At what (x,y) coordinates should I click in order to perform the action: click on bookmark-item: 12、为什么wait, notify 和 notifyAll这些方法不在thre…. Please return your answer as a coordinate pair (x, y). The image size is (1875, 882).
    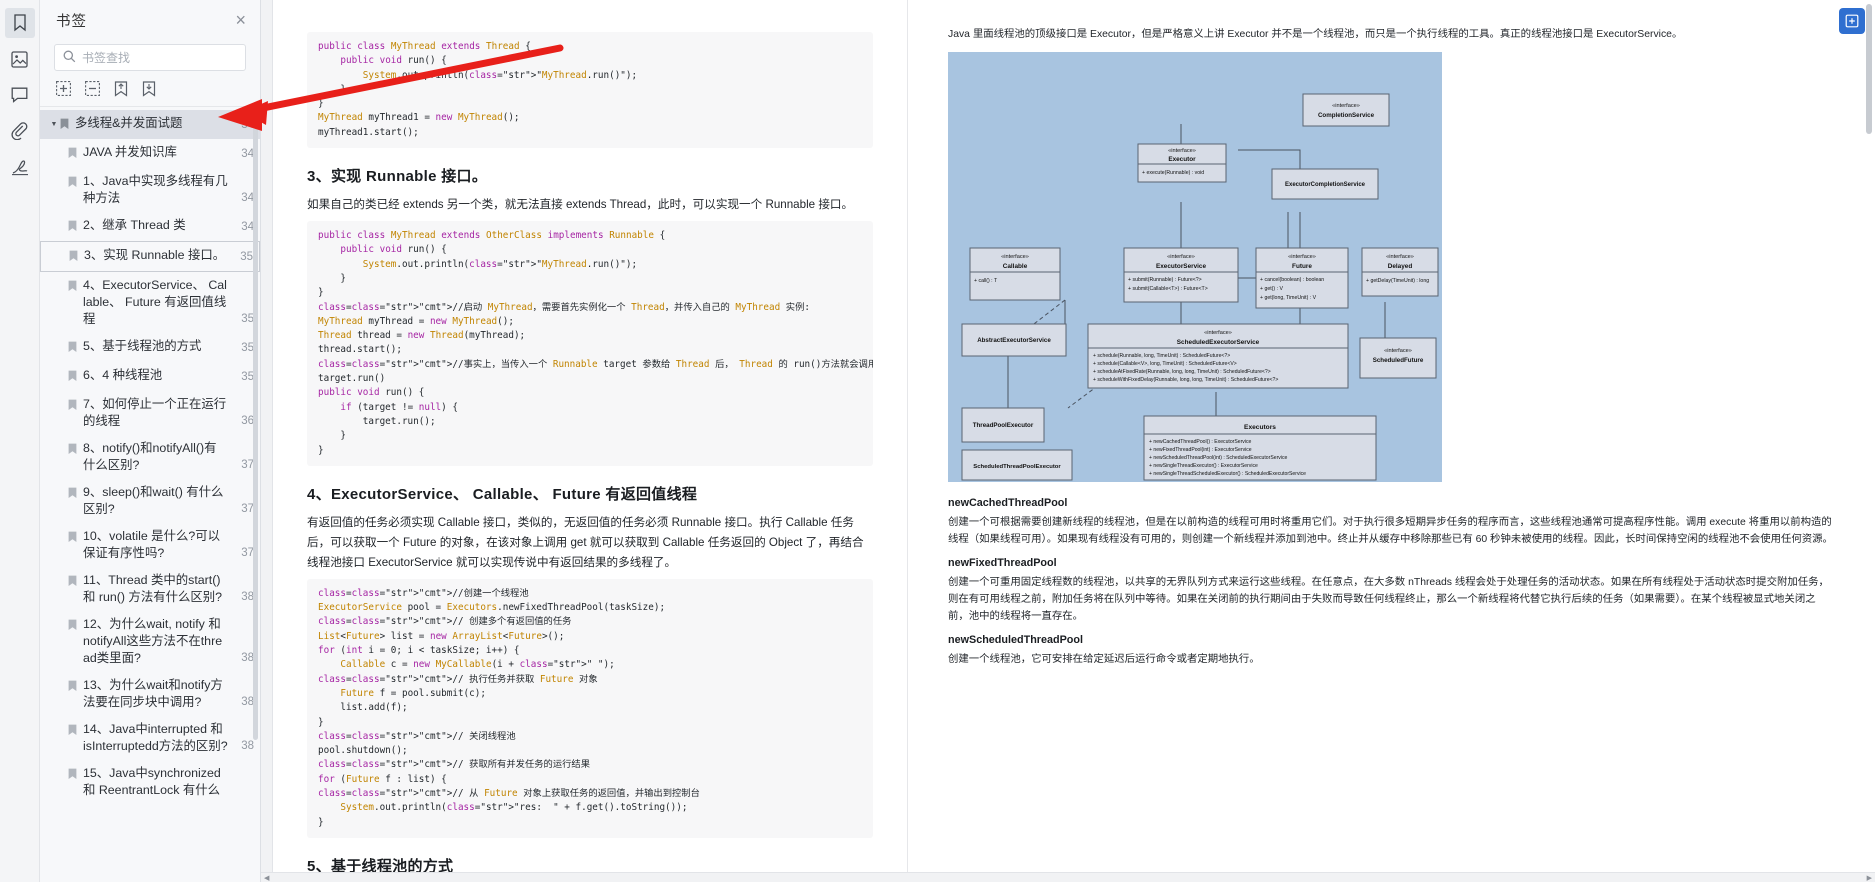
    Looking at the image, I should click on (150, 641).